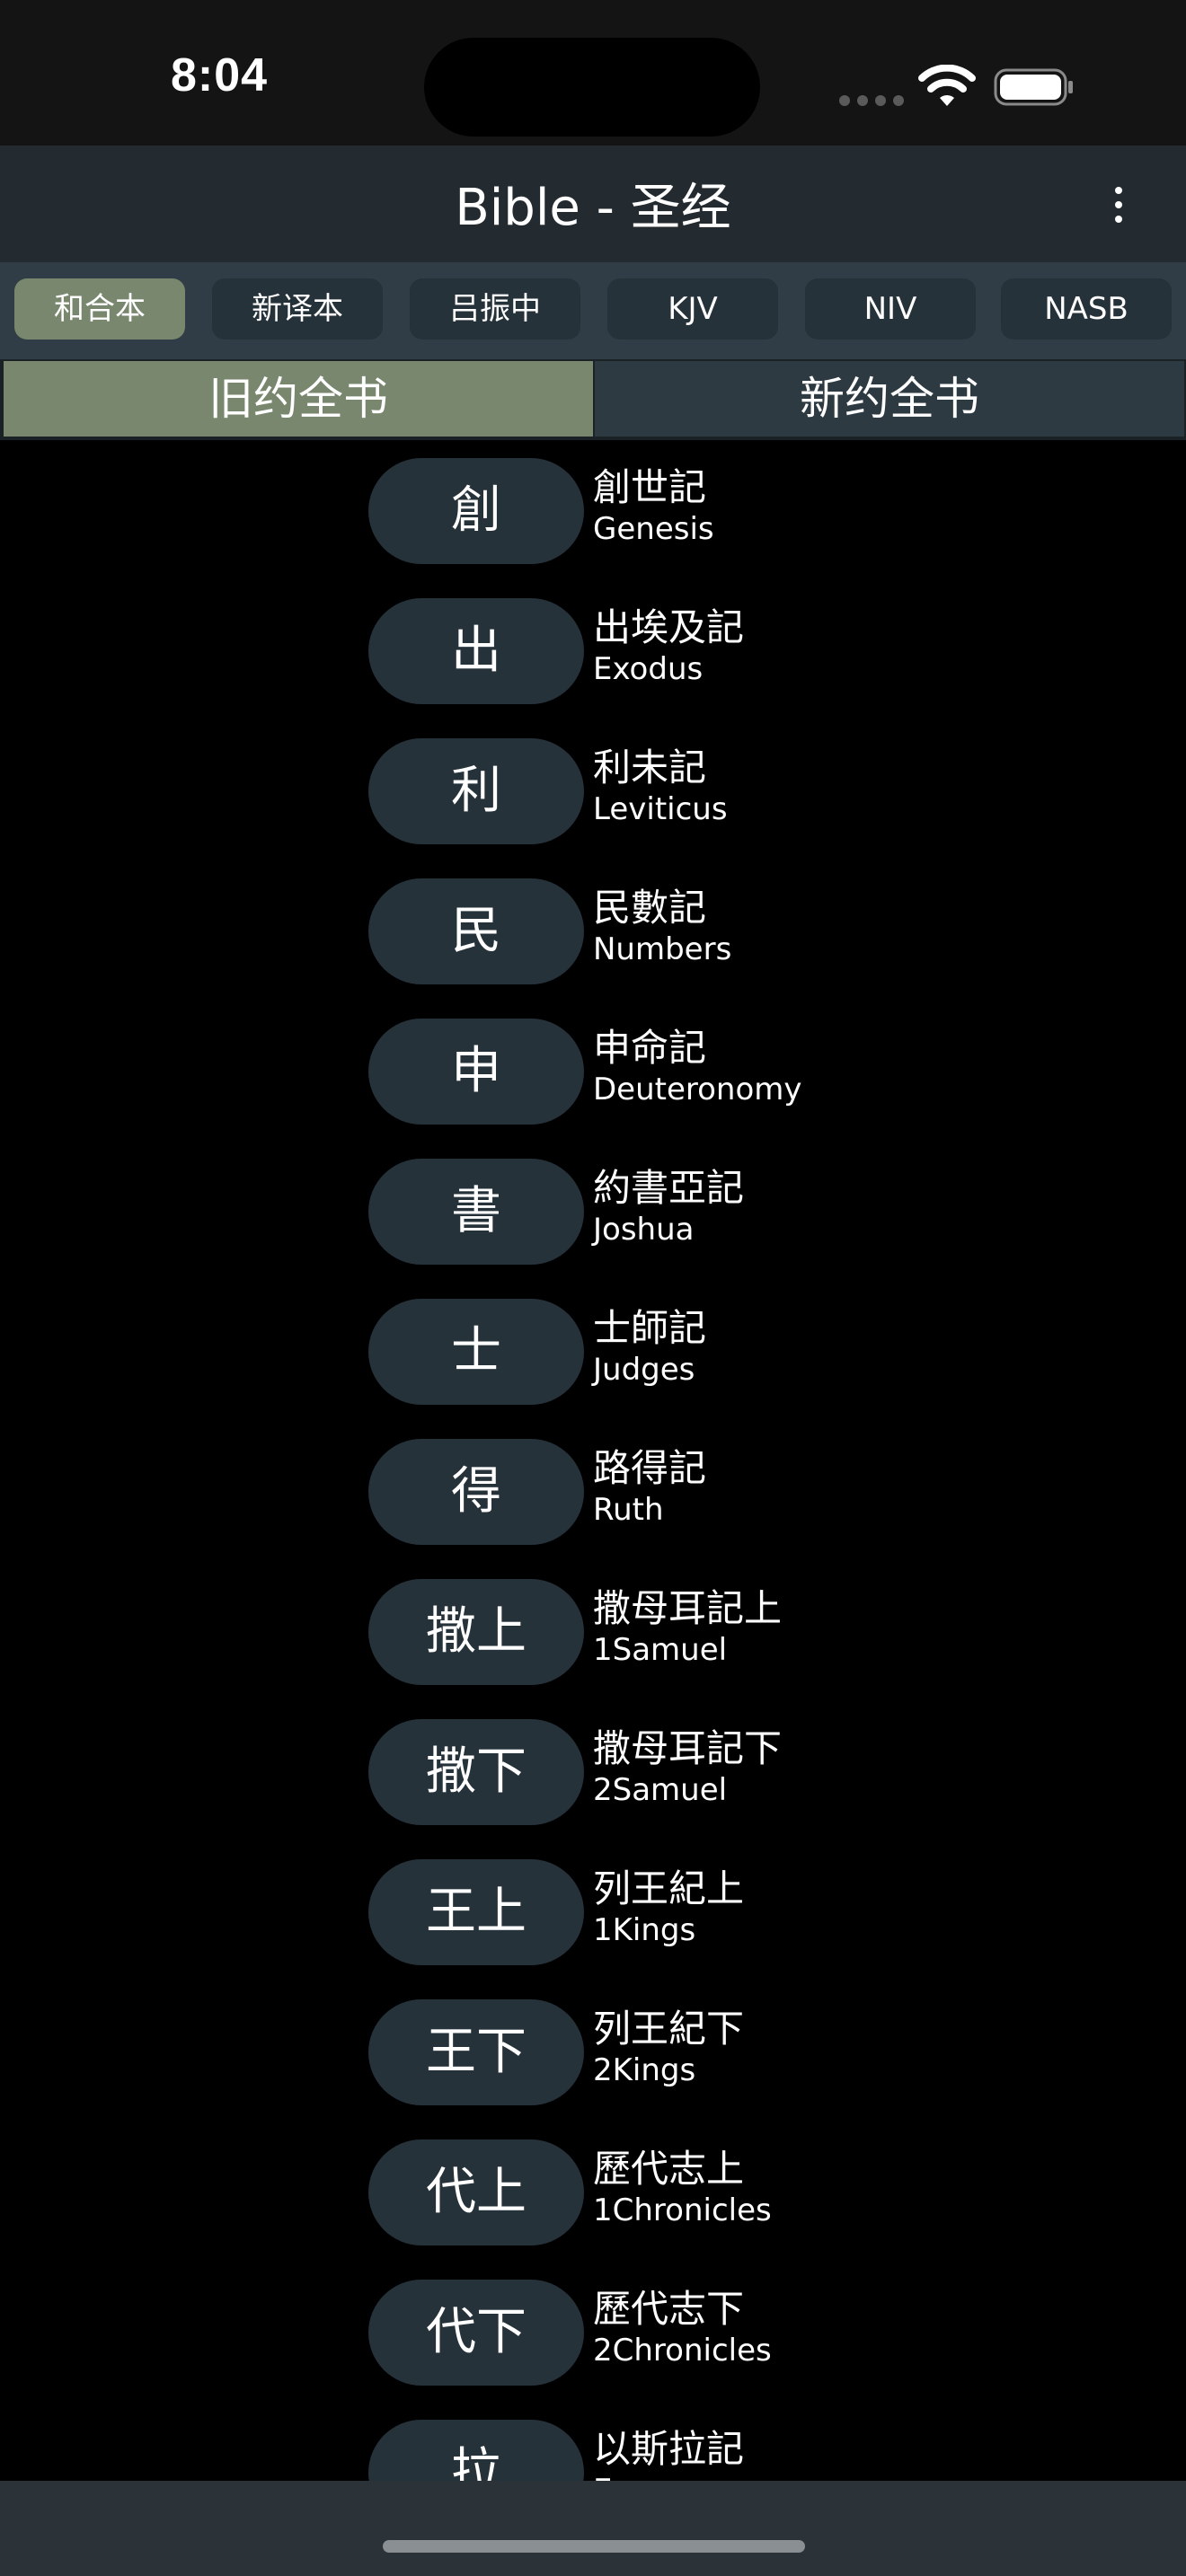 The width and height of the screenshot is (1186, 2576). What do you see at coordinates (669, 2449) in the screenshot?
I see `book-name-zh: 以斯拉記` at bounding box center [669, 2449].